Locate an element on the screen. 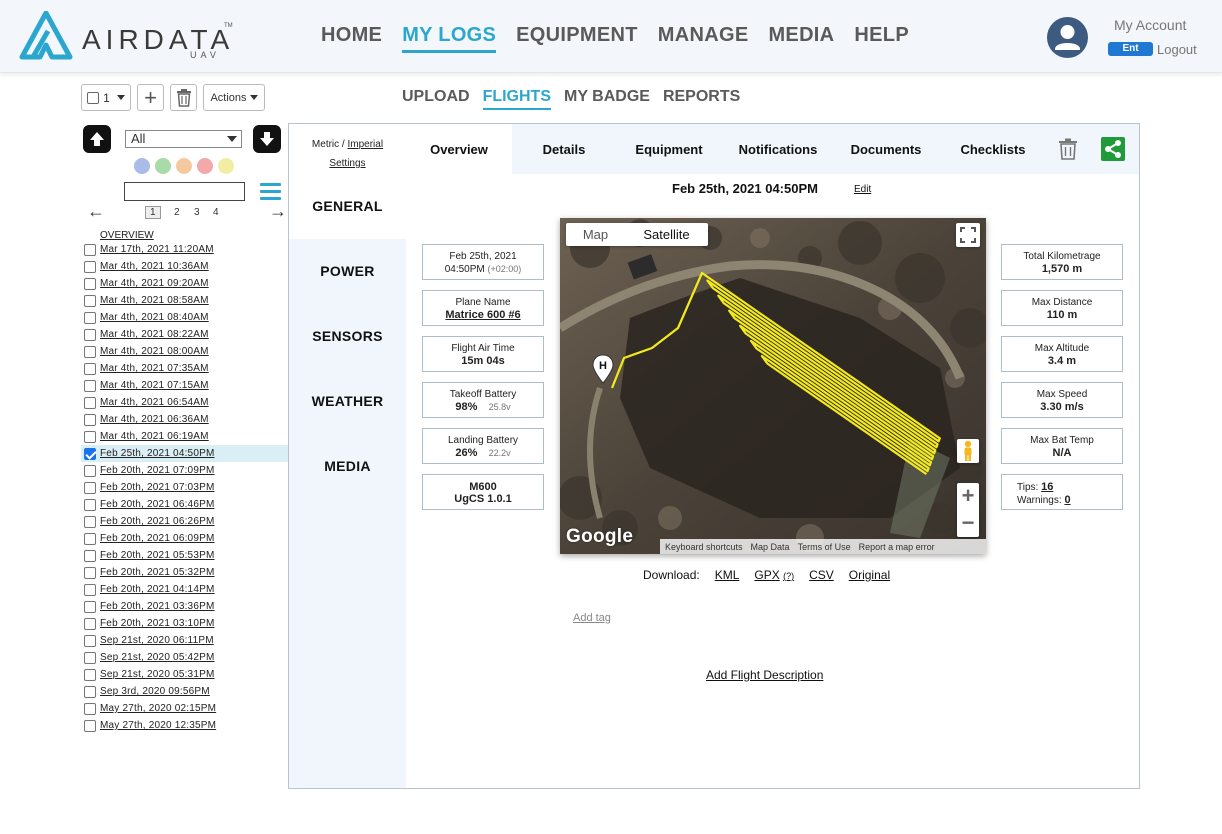  download-original-link: Original is located at coordinates (869, 575).